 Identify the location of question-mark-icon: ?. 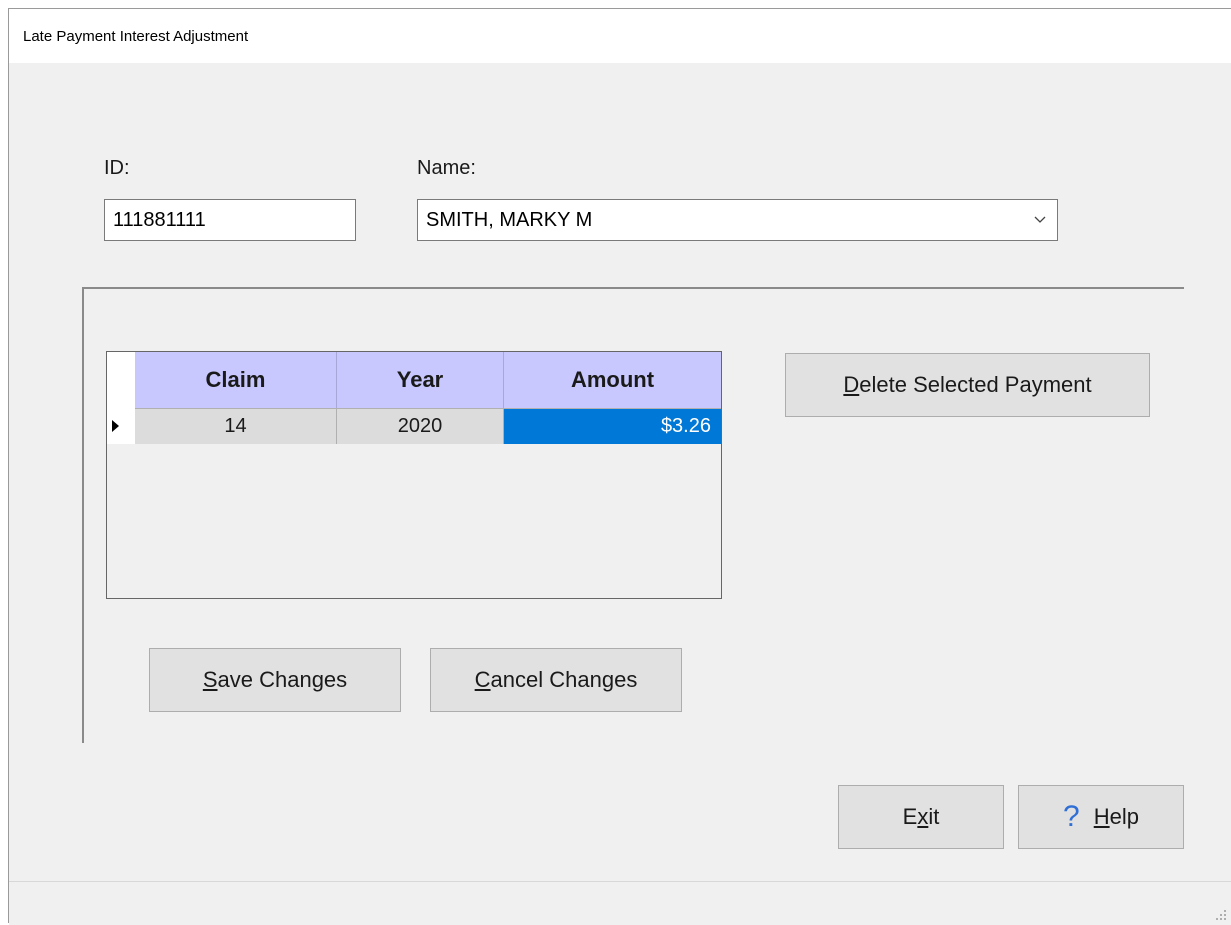
(1071, 816).